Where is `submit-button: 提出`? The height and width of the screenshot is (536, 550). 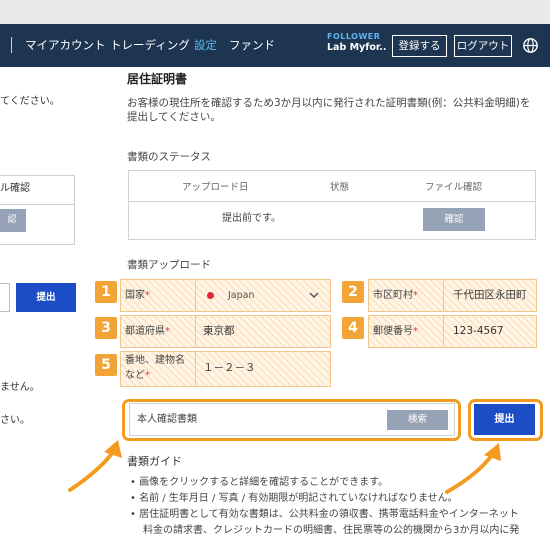 submit-button: 提出 is located at coordinates (504, 419).